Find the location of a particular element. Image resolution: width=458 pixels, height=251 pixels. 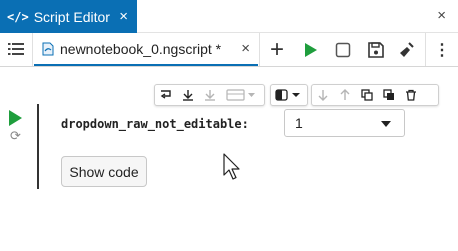

move-down-icon is located at coordinates (323, 95).